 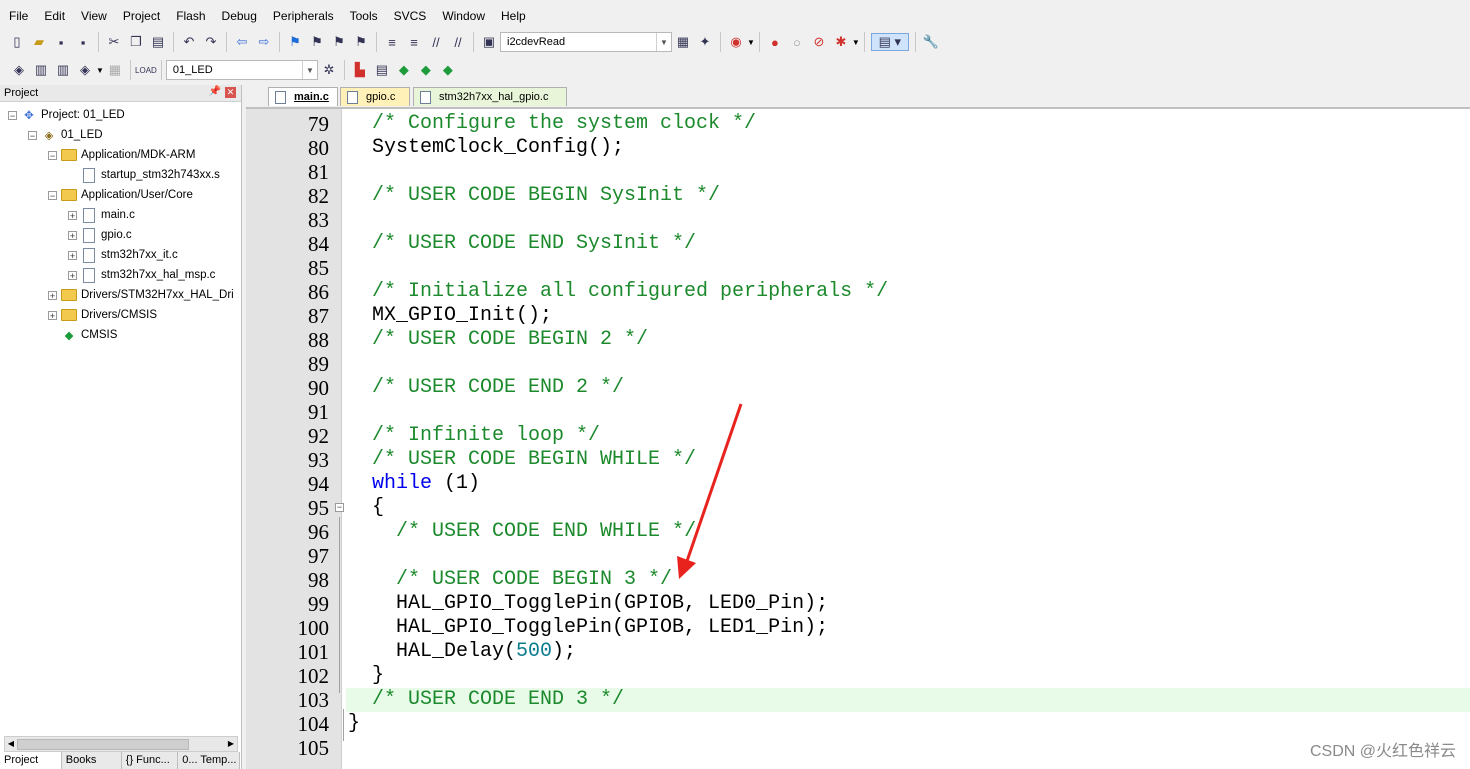 What do you see at coordinates (11, 744) in the screenshot?
I see `scroll-left-icon: ◀` at bounding box center [11, 744].